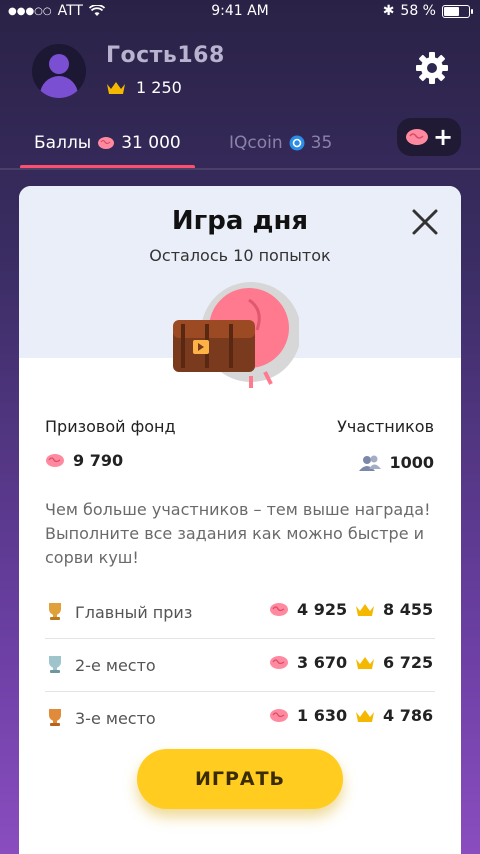  I want to click on status-bar: ●●●○○ ATT 9:41 AM ✱ 58 %, so click(240, 12).